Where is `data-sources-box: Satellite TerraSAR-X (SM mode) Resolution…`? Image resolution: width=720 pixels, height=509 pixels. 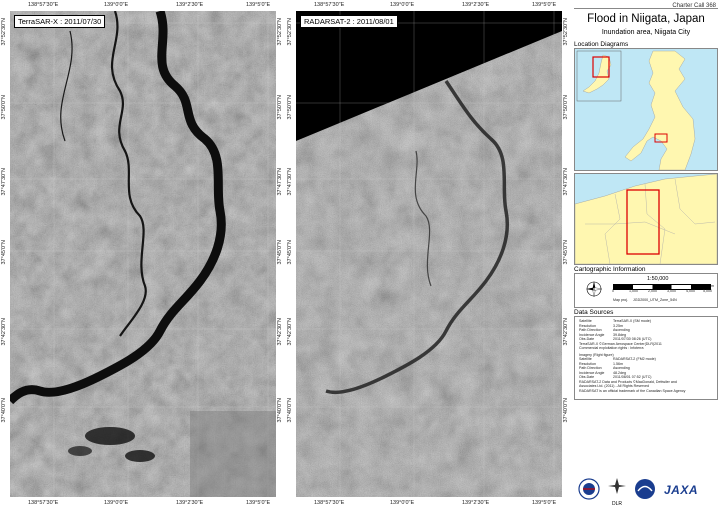 data-sources-box: Satellite TerraSAR-X (SM mode) Resolution… is located at coordinates (646, 358).